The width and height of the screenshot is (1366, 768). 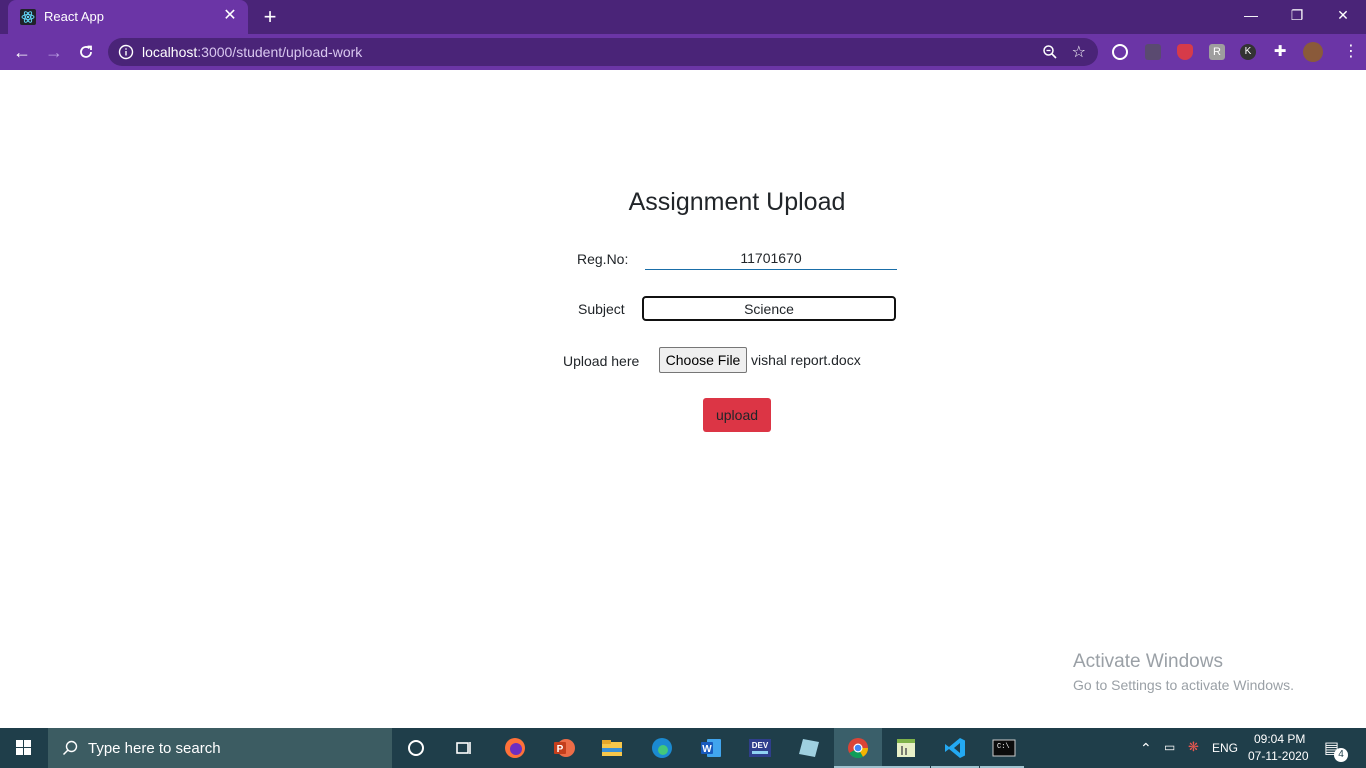 I want to click on editor-icon, so click(x=906, y=748).